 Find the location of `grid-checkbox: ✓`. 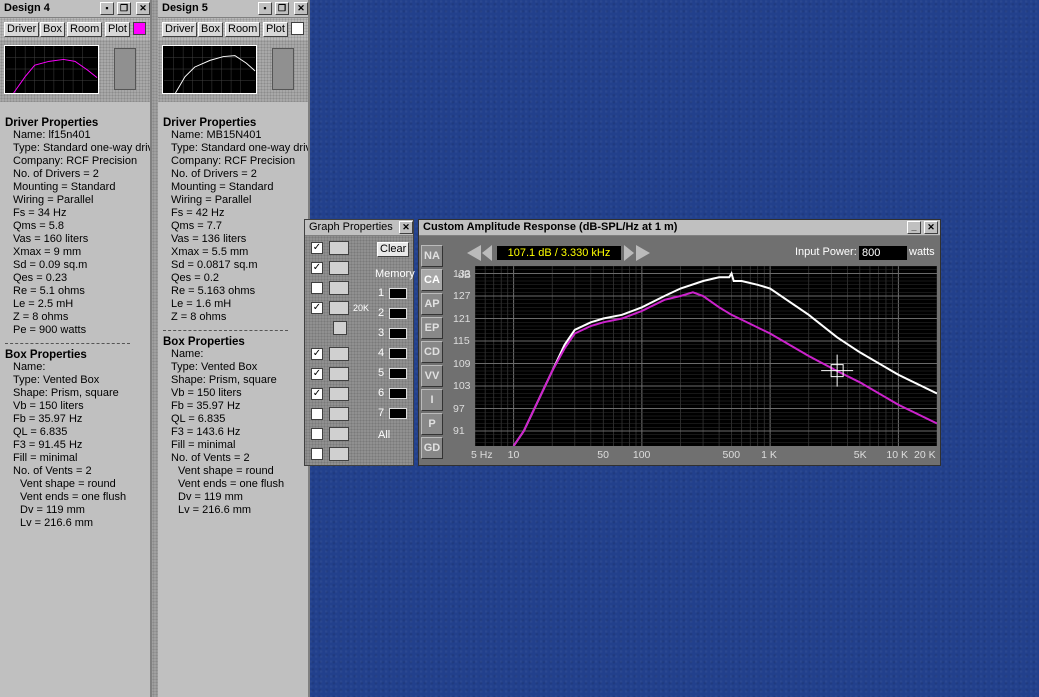

grid-checkbox: ✓ is located at coordinates (317, 268).